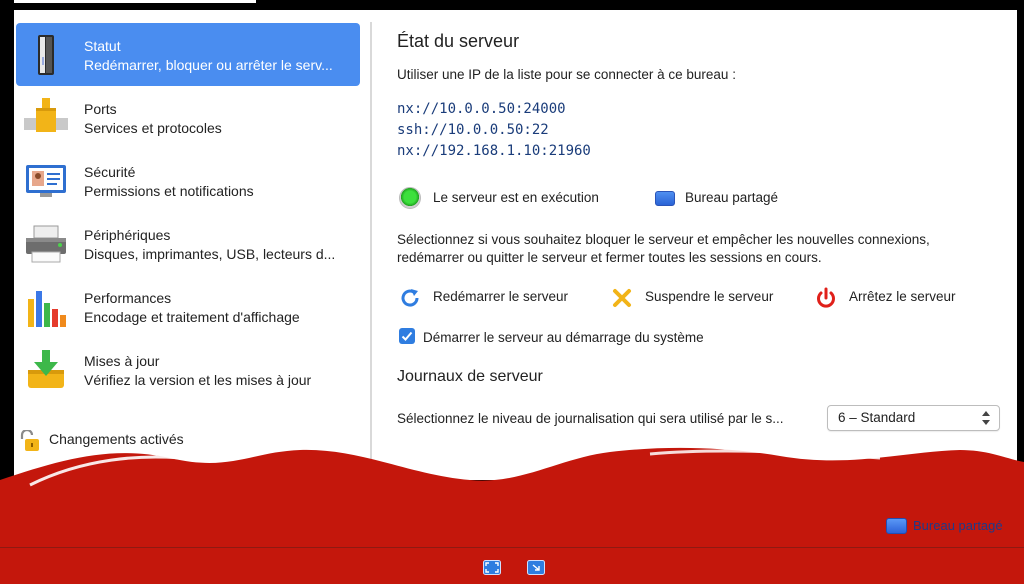  I want to click on ip-address: nx://192.168.1.10:21960, so click(494, 151).